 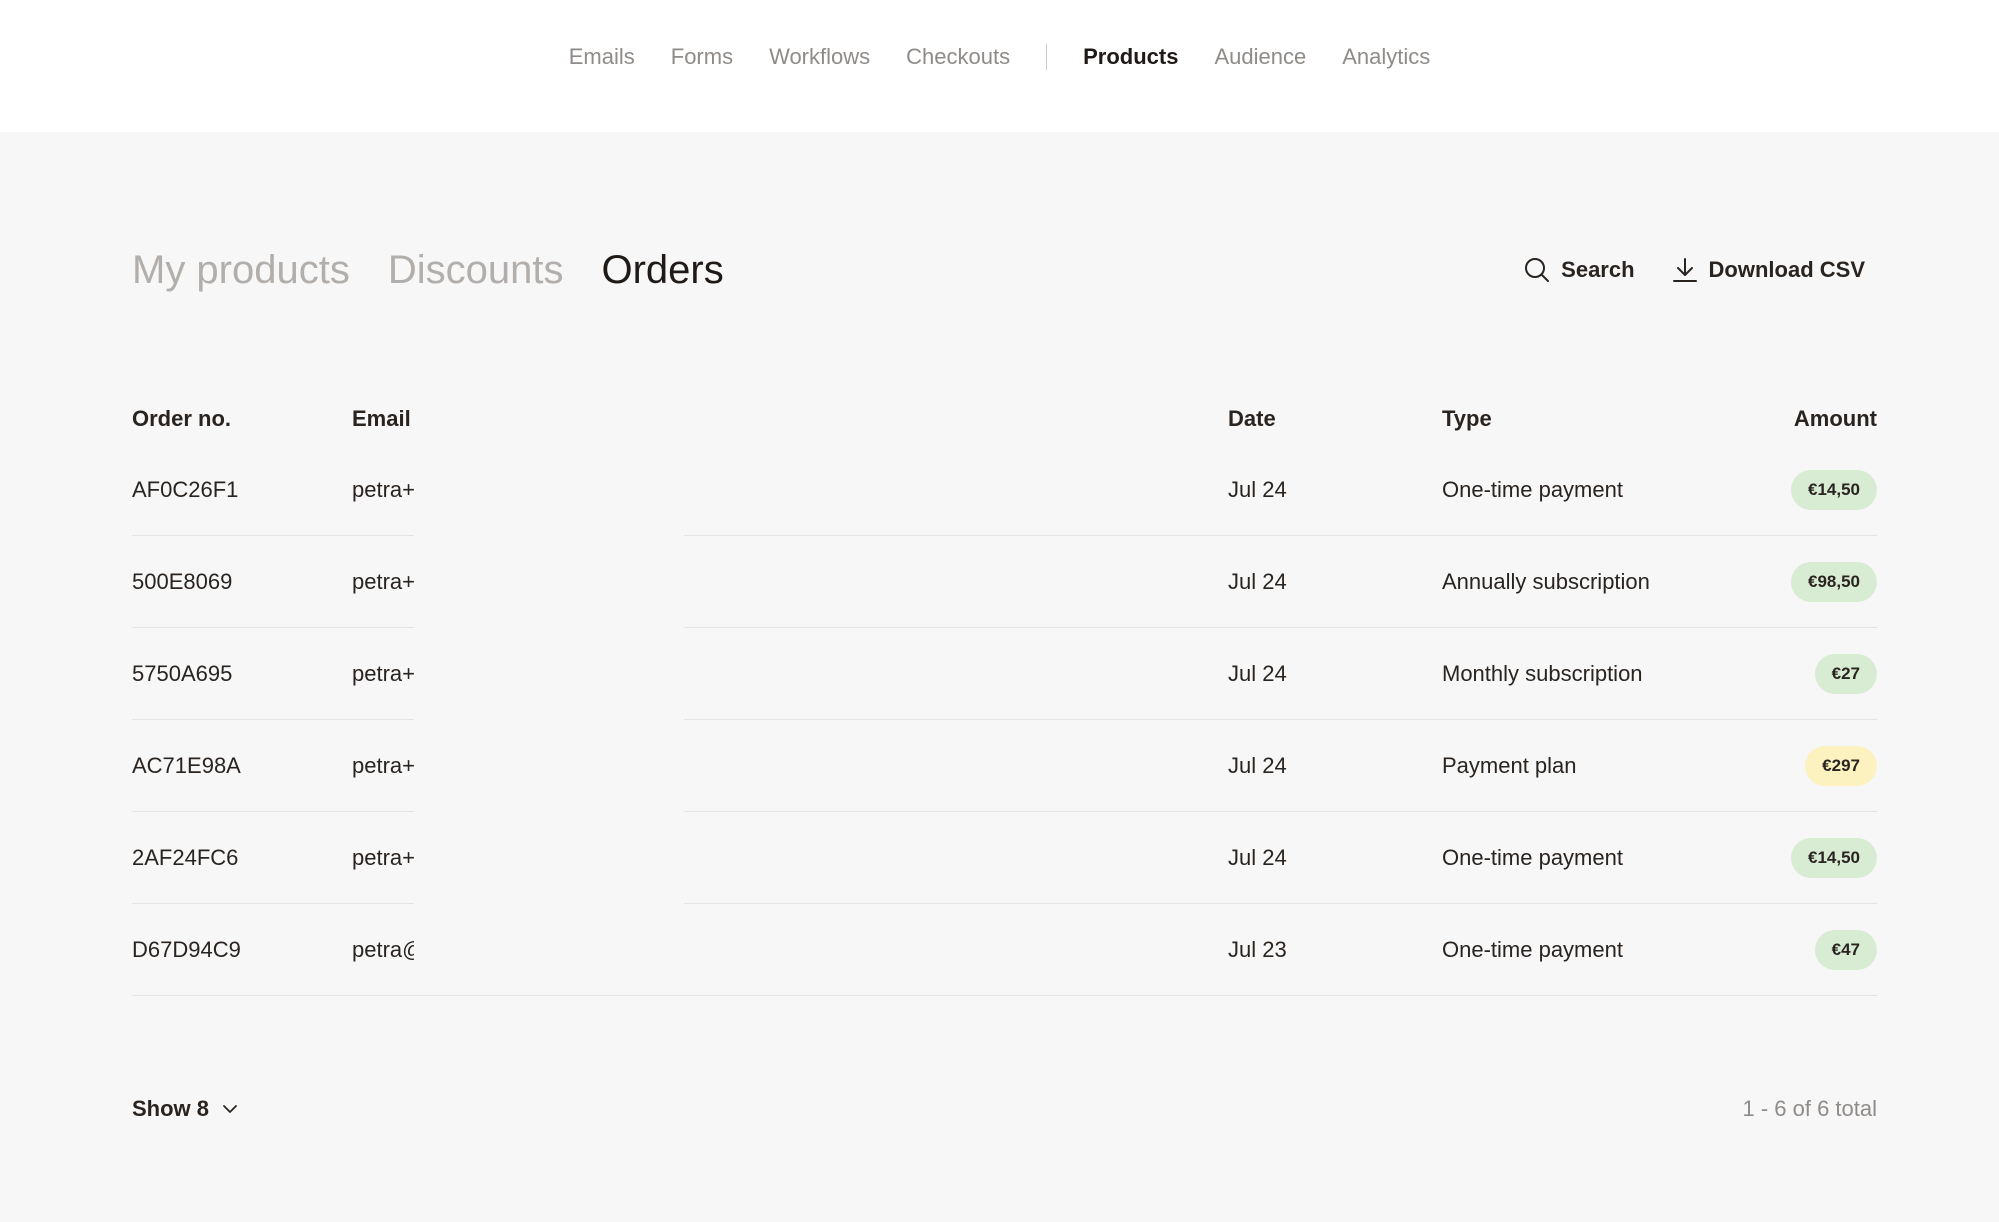 I want to click on download-csv-label: Download CSV, so click(x=1786, y=269).